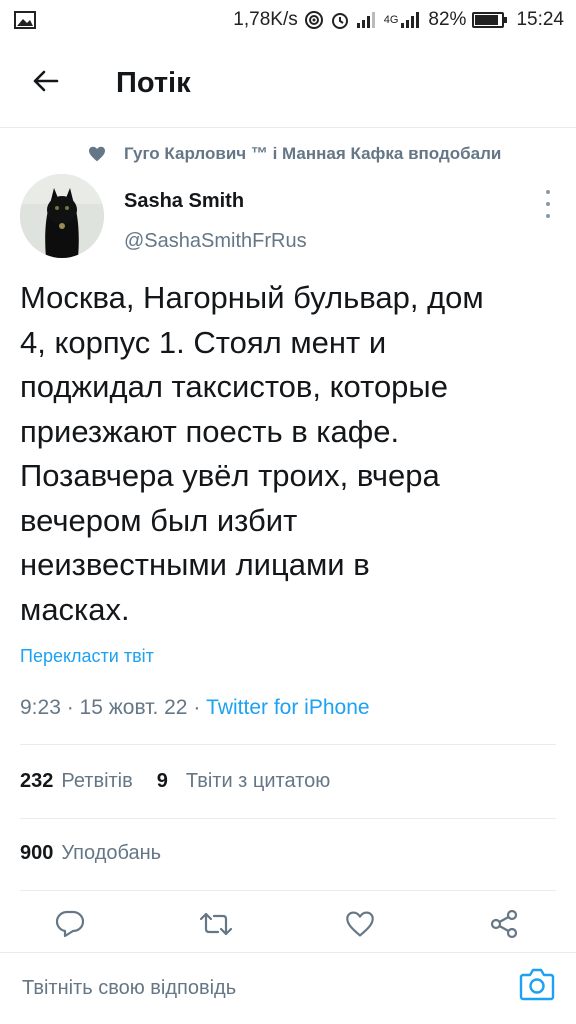 This screenshot has width=576, height=1024. Describe the element at coordinates (87, 656) in the screenshot. I see `translate-tweet-link: Перекласти твіт` at that location.